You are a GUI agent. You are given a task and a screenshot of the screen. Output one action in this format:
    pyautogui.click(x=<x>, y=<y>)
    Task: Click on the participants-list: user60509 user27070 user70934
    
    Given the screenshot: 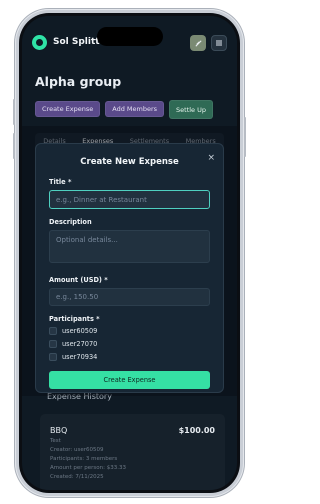 What is the action you would take?
    pyautogui.click(x=129, y=344)
    